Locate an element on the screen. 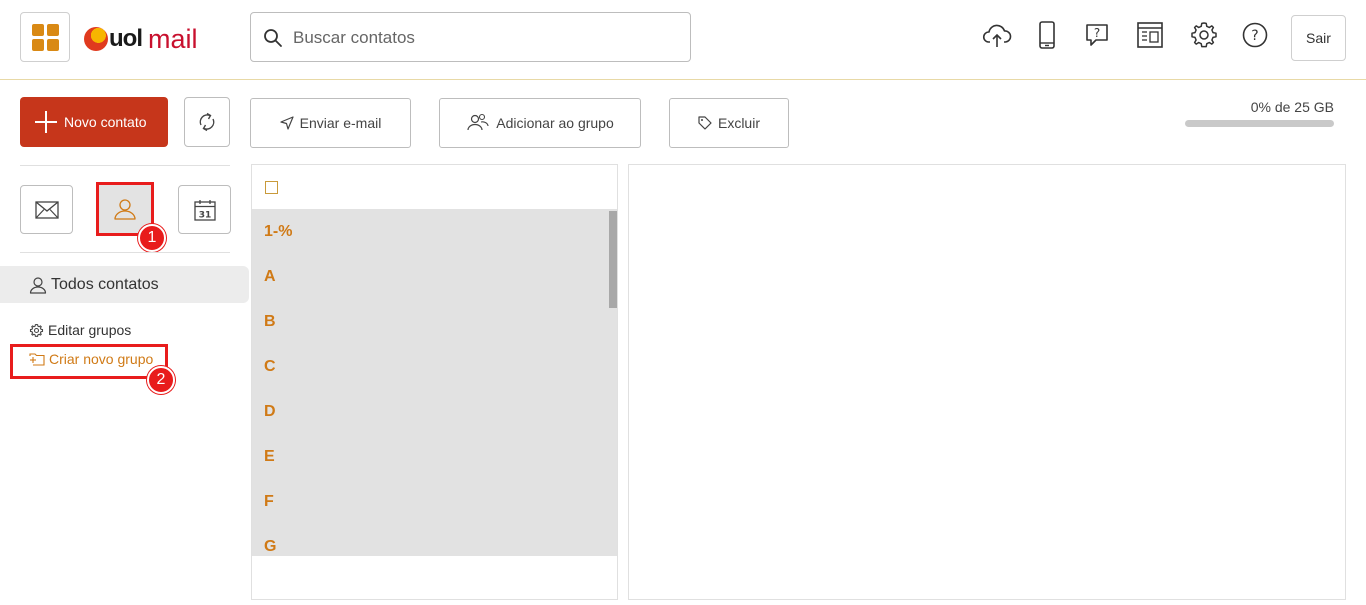 Image resolution: width=1366 pixels, height=605 pixels. top-header: uol mail ? ? is located at coordinates (683, 40).